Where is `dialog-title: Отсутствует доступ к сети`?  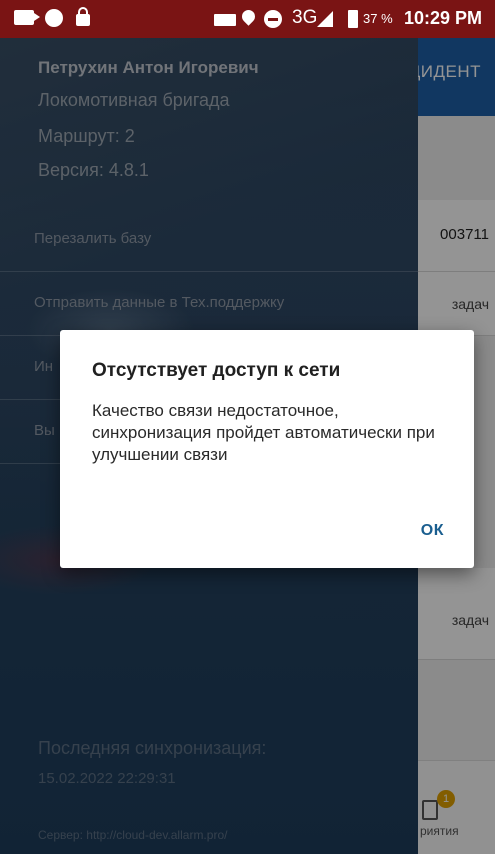 dialog-title: Отсутствует доступ к сети is located at coordinates (216, 370).